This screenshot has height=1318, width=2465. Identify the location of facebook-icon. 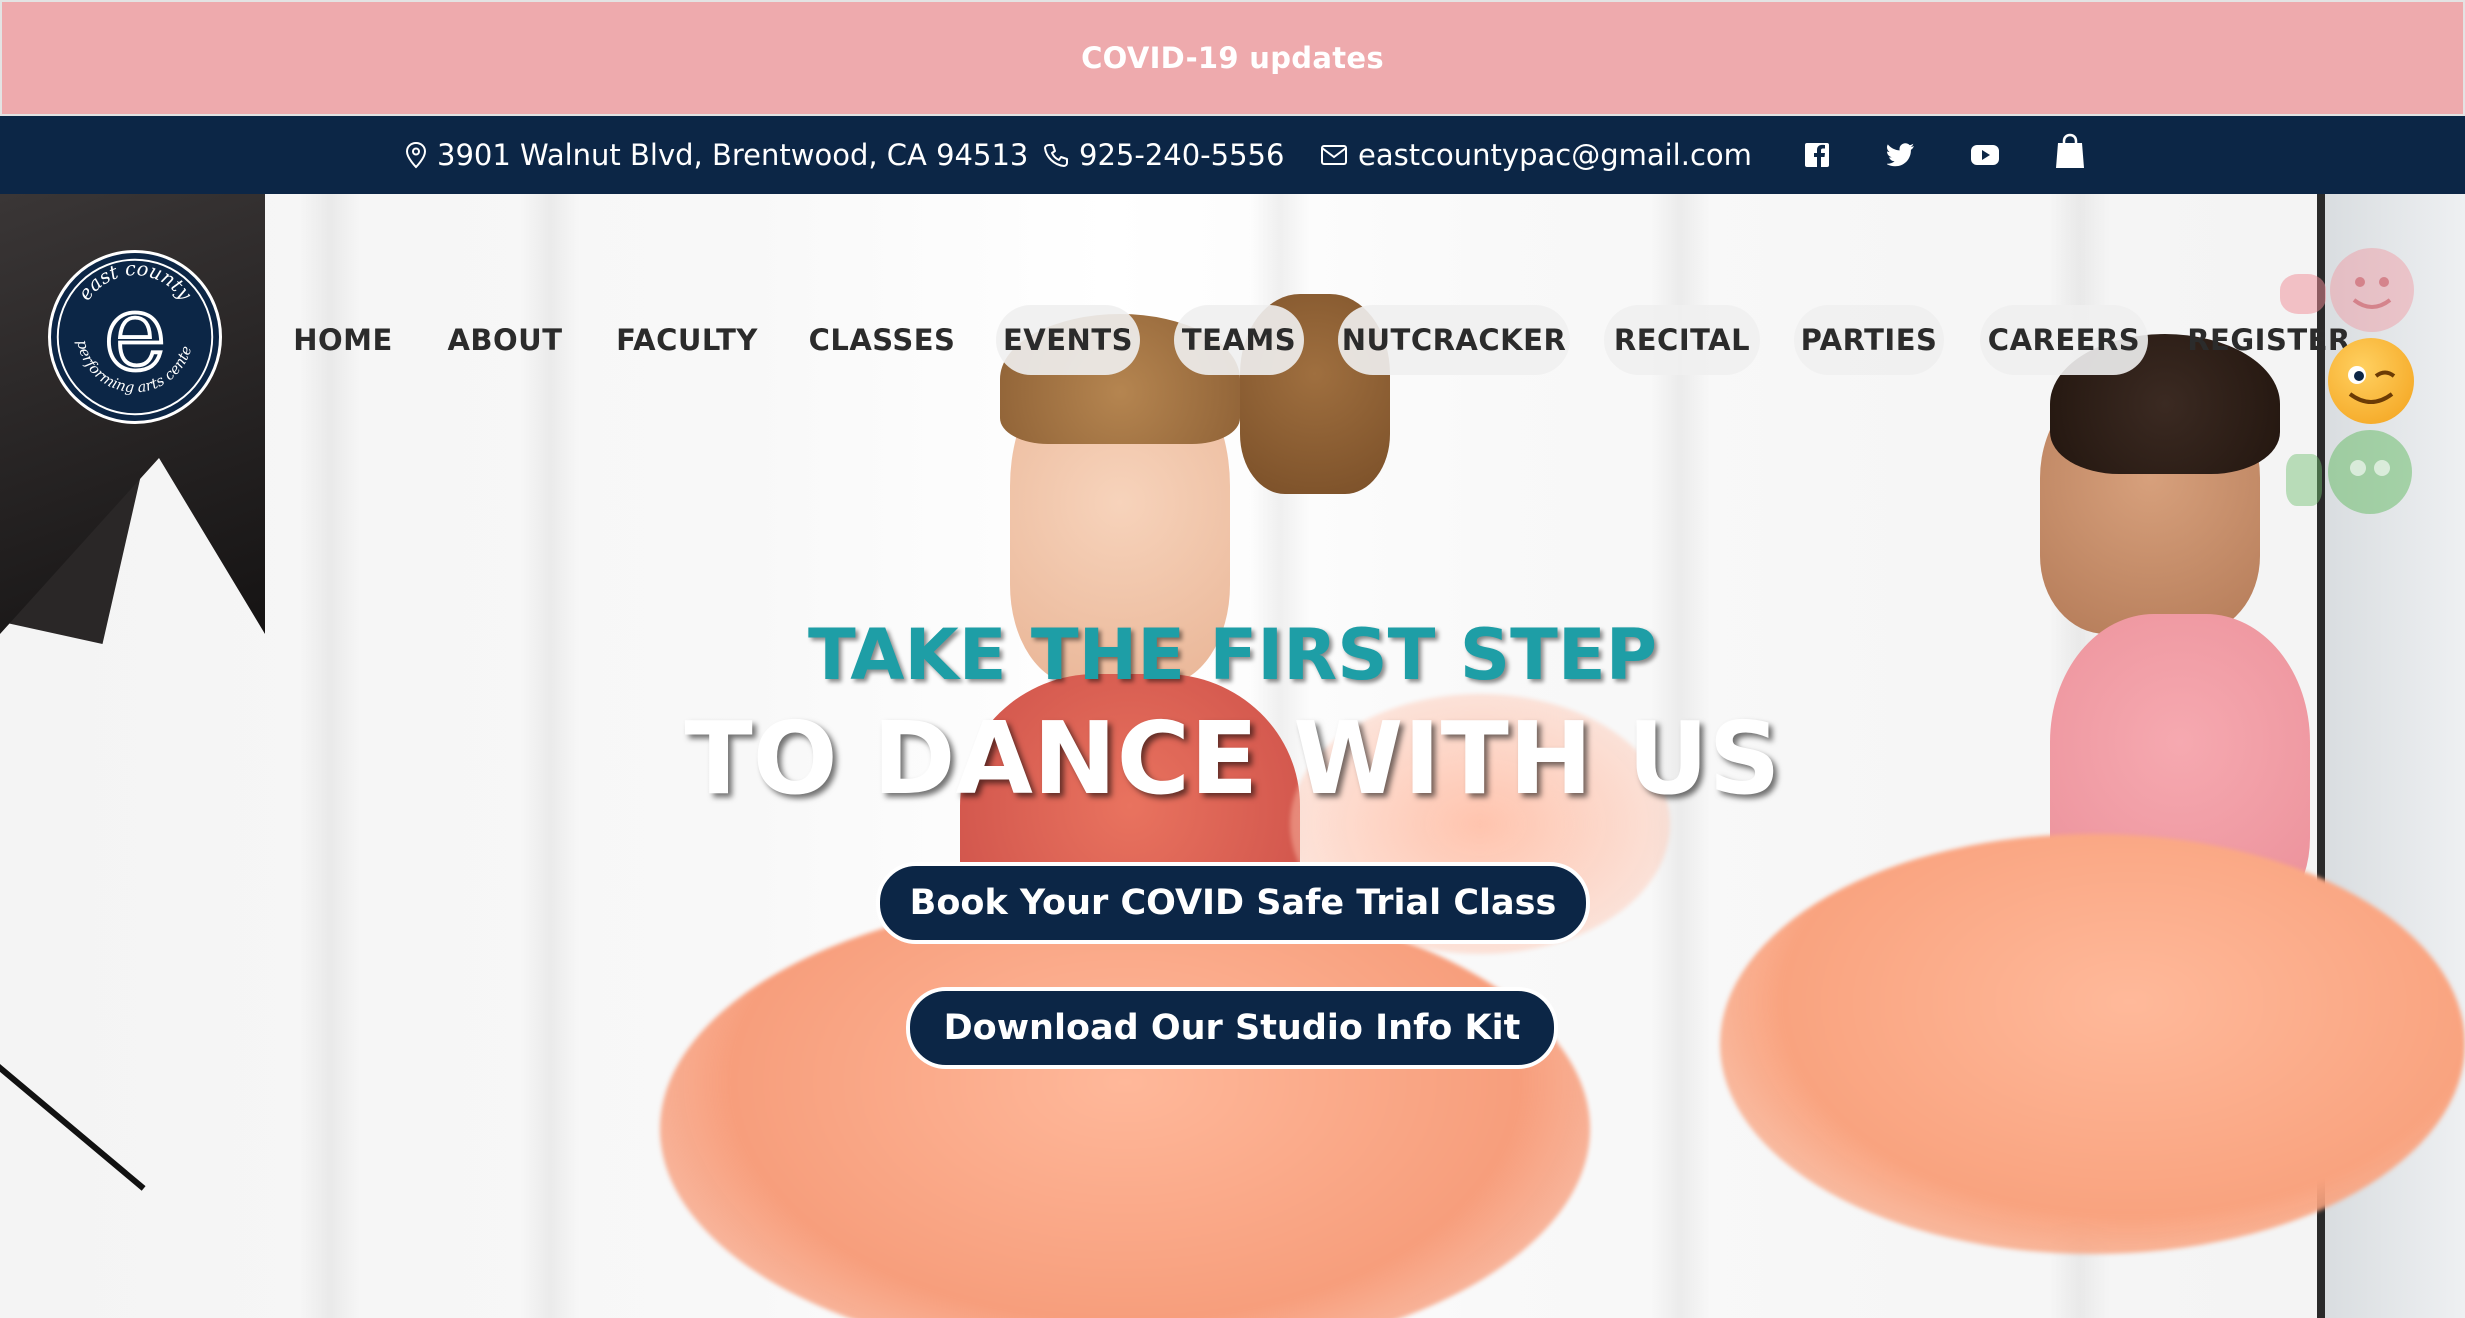
(1817, 155).